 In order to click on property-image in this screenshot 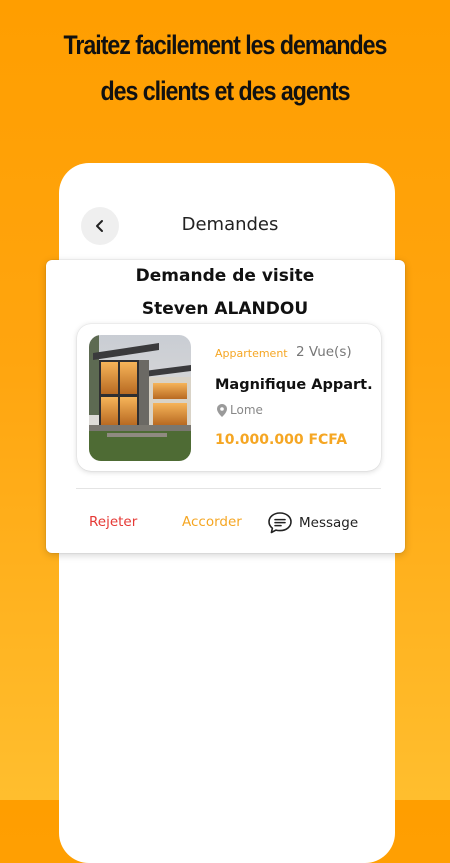, I will do `click(140, 398)`.